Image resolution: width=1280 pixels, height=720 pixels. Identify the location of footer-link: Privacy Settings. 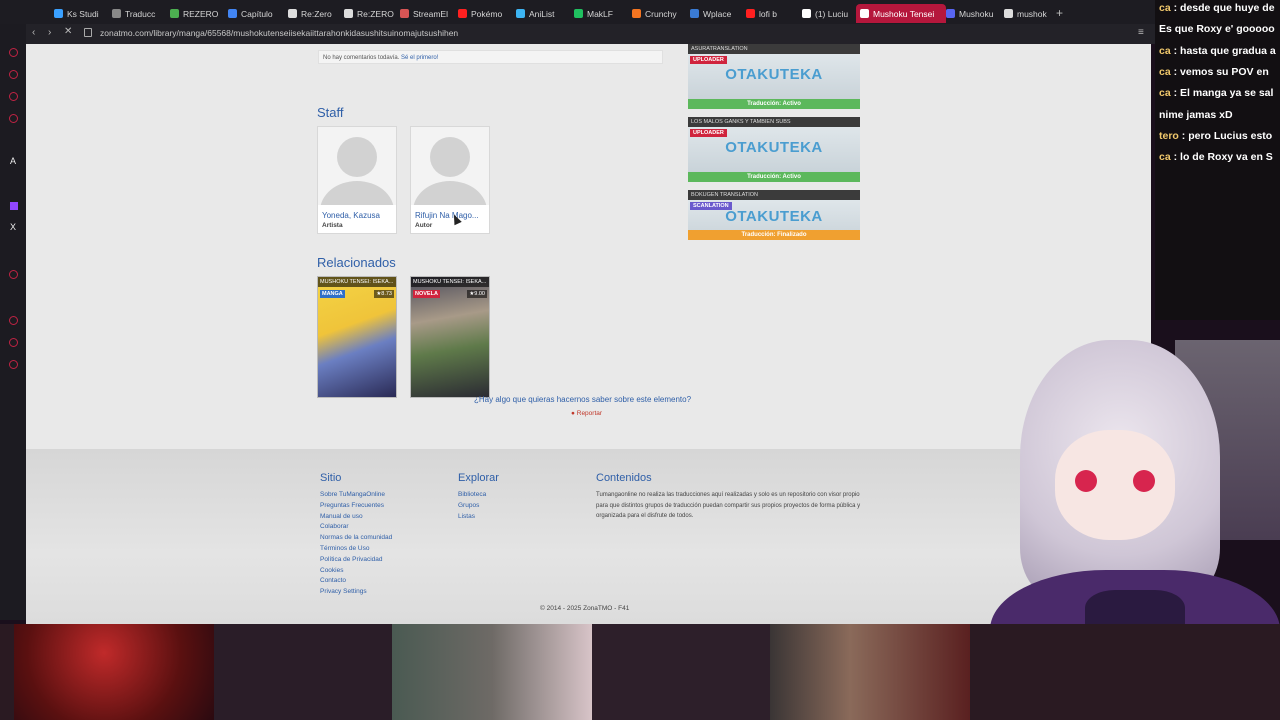
(343, 591).